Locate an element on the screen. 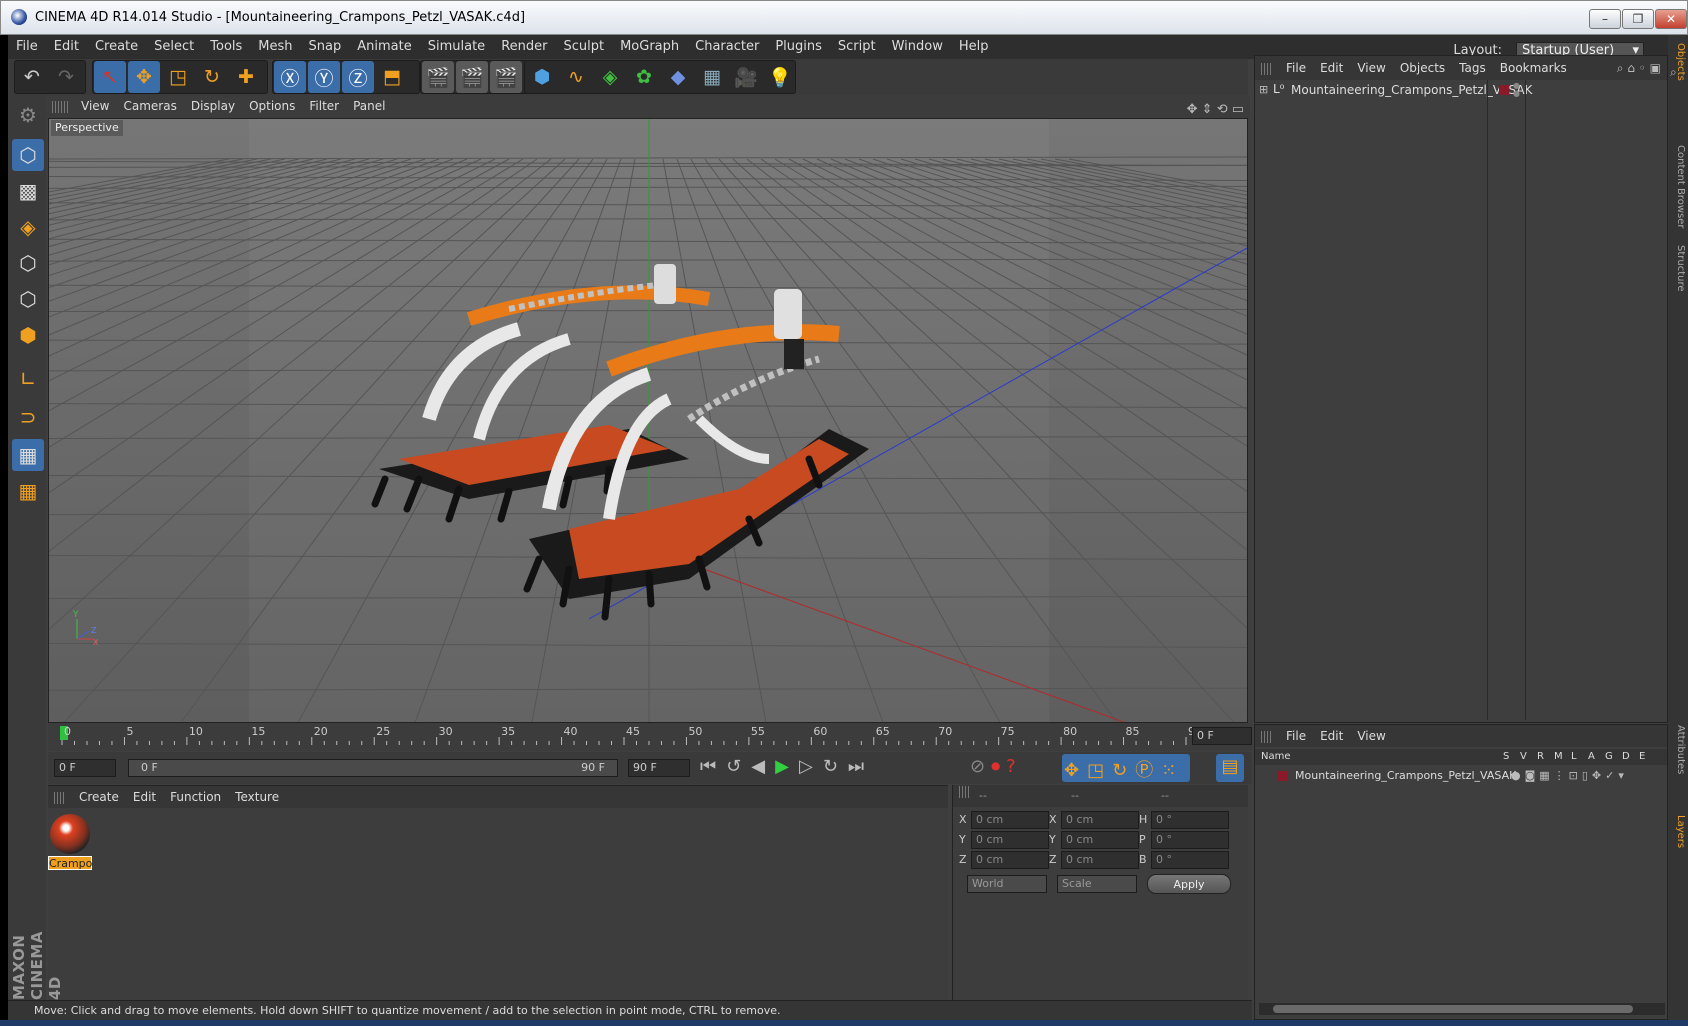 The height and width of the screenshot is (1026, 1688). record-active-icon: ⏺ is located at coordinates (998, 766).